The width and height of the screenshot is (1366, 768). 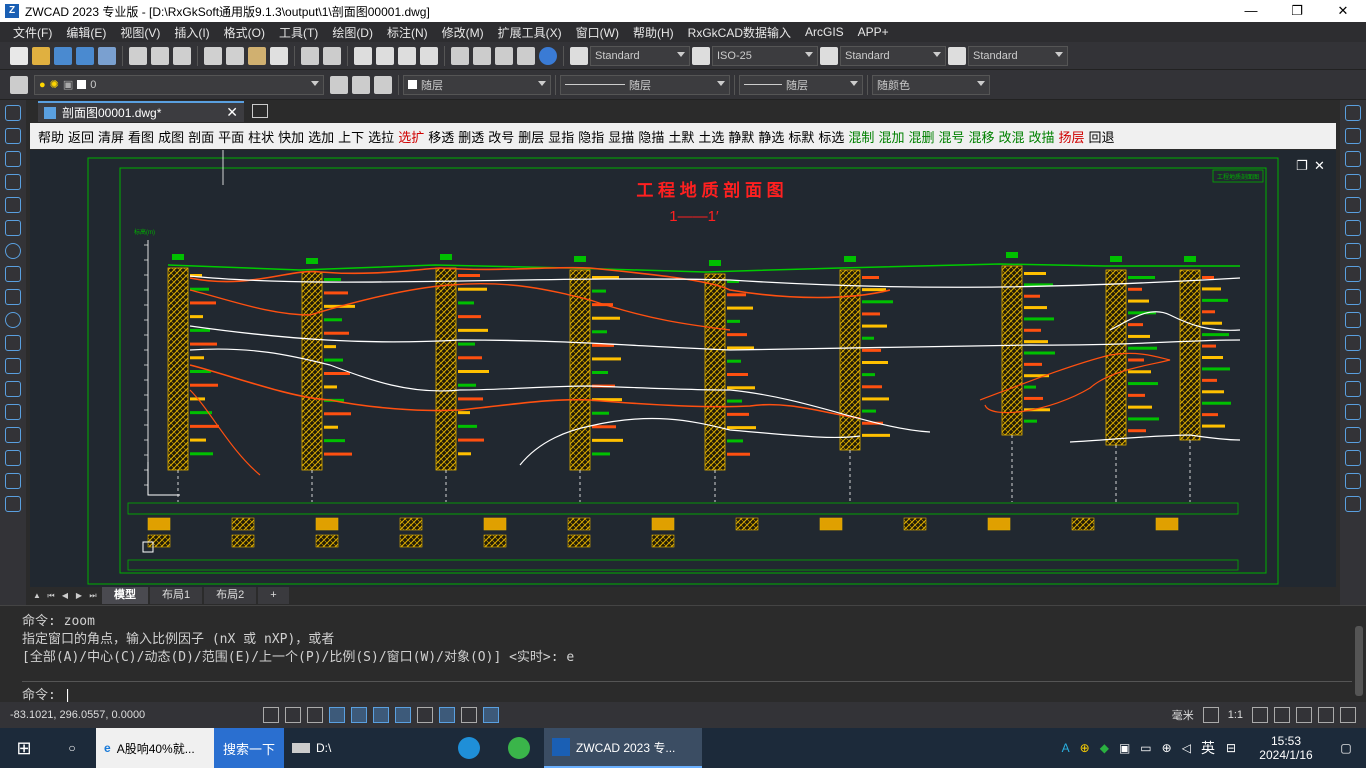 What do you see at coordinates (232, 112) in the screenshot?
I see `tab-close-icon: ✕` at bounding box center [232, 112].